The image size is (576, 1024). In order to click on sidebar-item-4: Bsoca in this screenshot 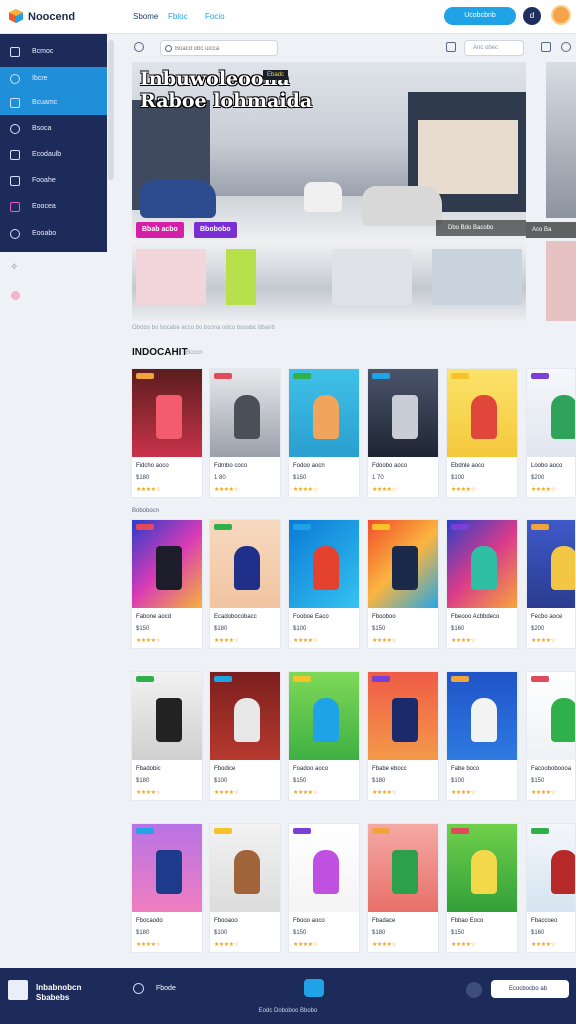, I will do `click(53, 129)`.